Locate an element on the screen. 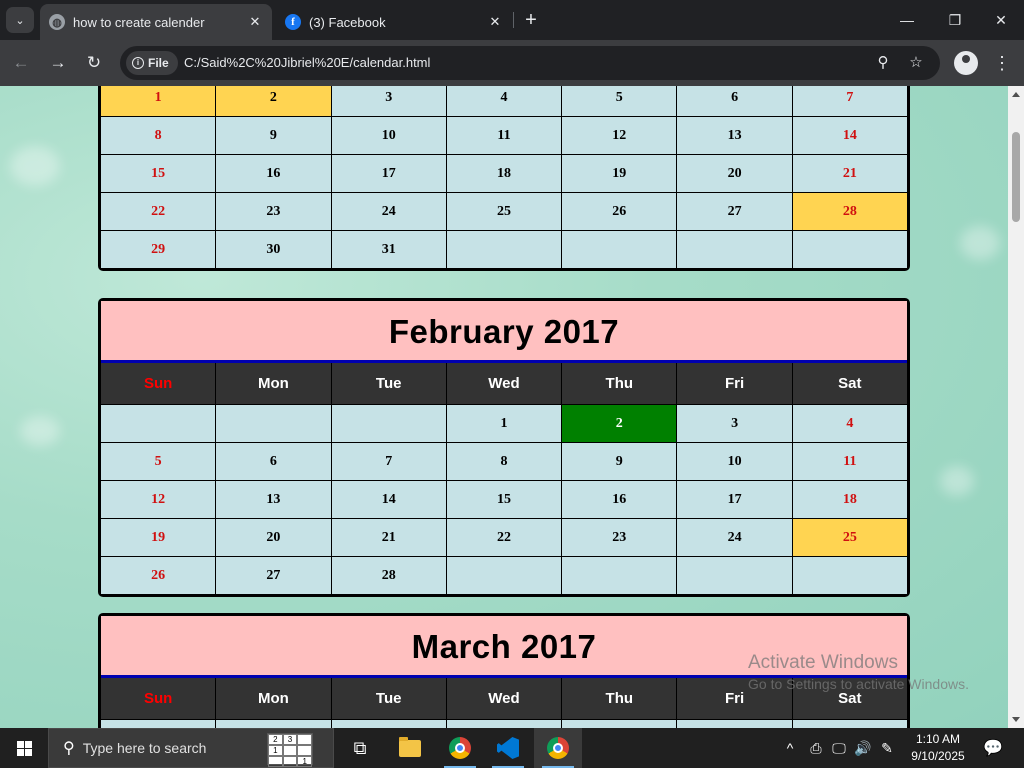 This screenshot has height=768, width=1024. weekday-header: Tue is located at coordinates (388, 383).